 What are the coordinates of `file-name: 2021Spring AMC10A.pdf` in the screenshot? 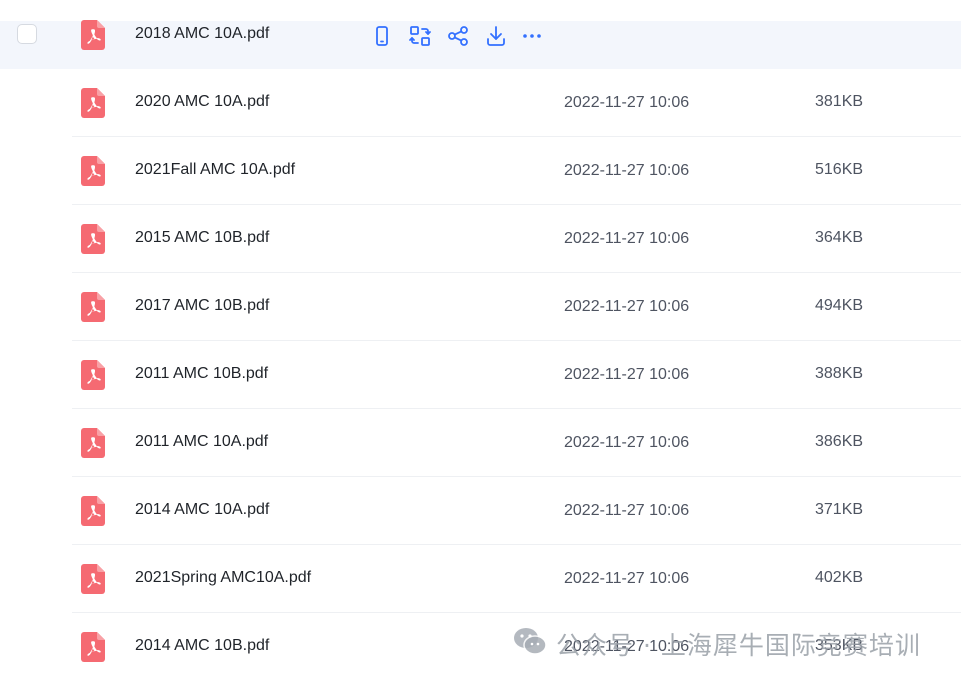 It's located at (223, 578).